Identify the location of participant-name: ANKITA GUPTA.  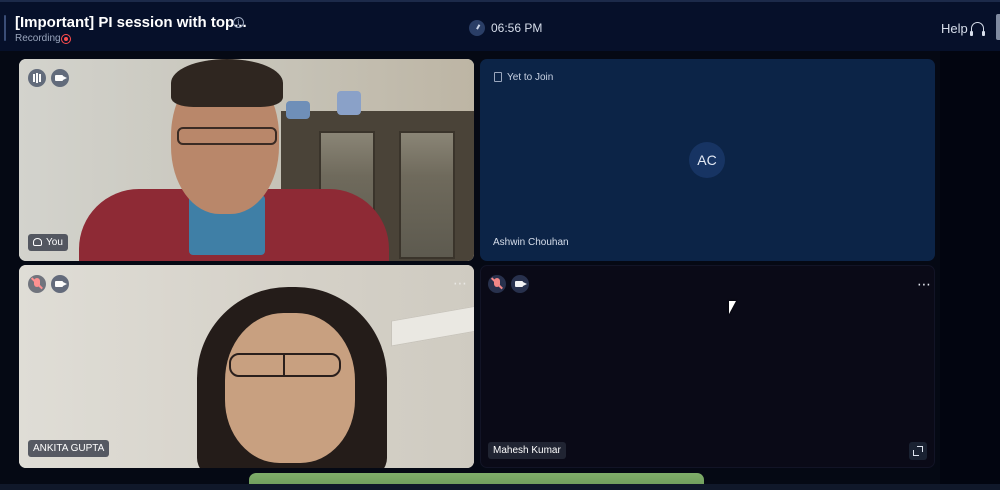
(69, 448).